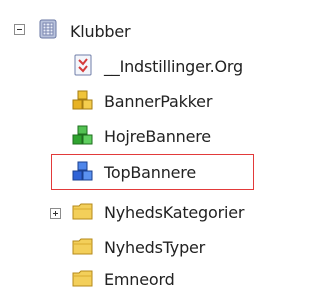 The height and width of the screenshot is (294, 320). I want to click on tree-node-nyhedstyper: NyhedsTyper, so click(154, 247).